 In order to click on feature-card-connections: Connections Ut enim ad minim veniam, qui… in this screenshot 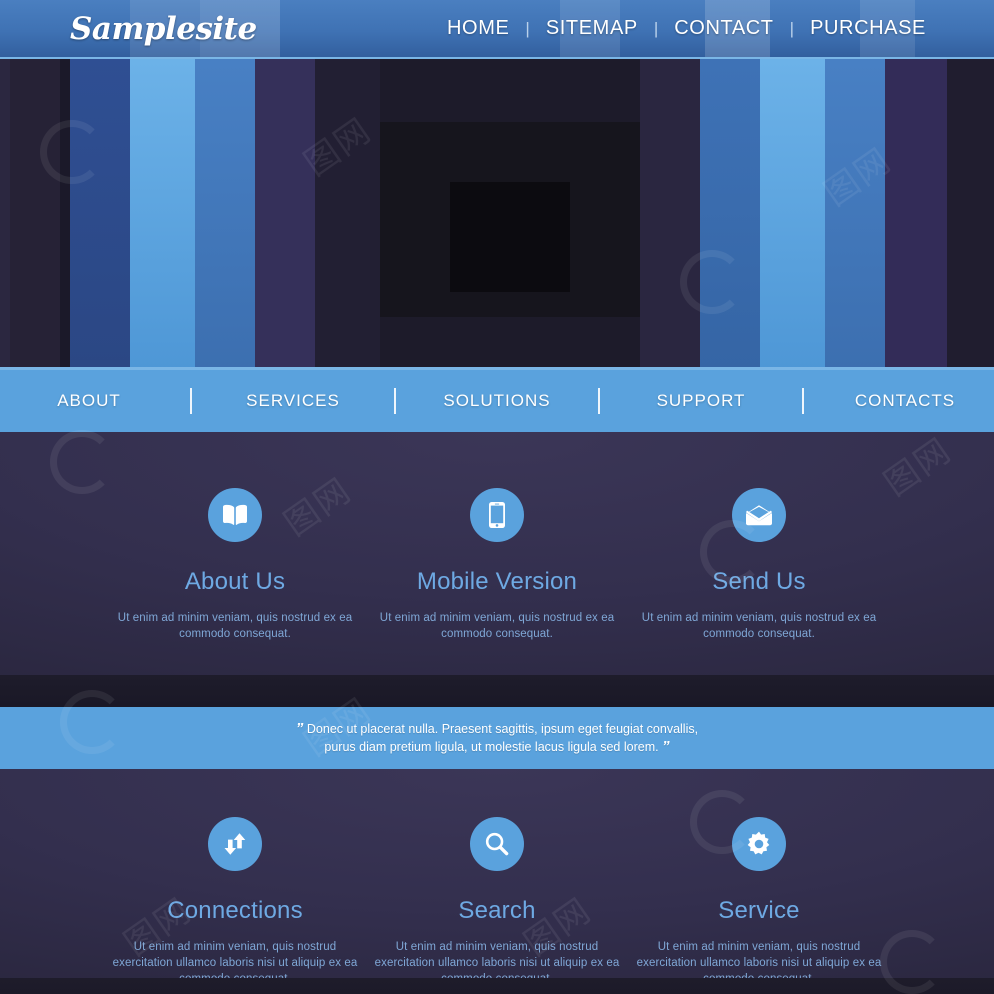, I will do `click(235, 897)`.